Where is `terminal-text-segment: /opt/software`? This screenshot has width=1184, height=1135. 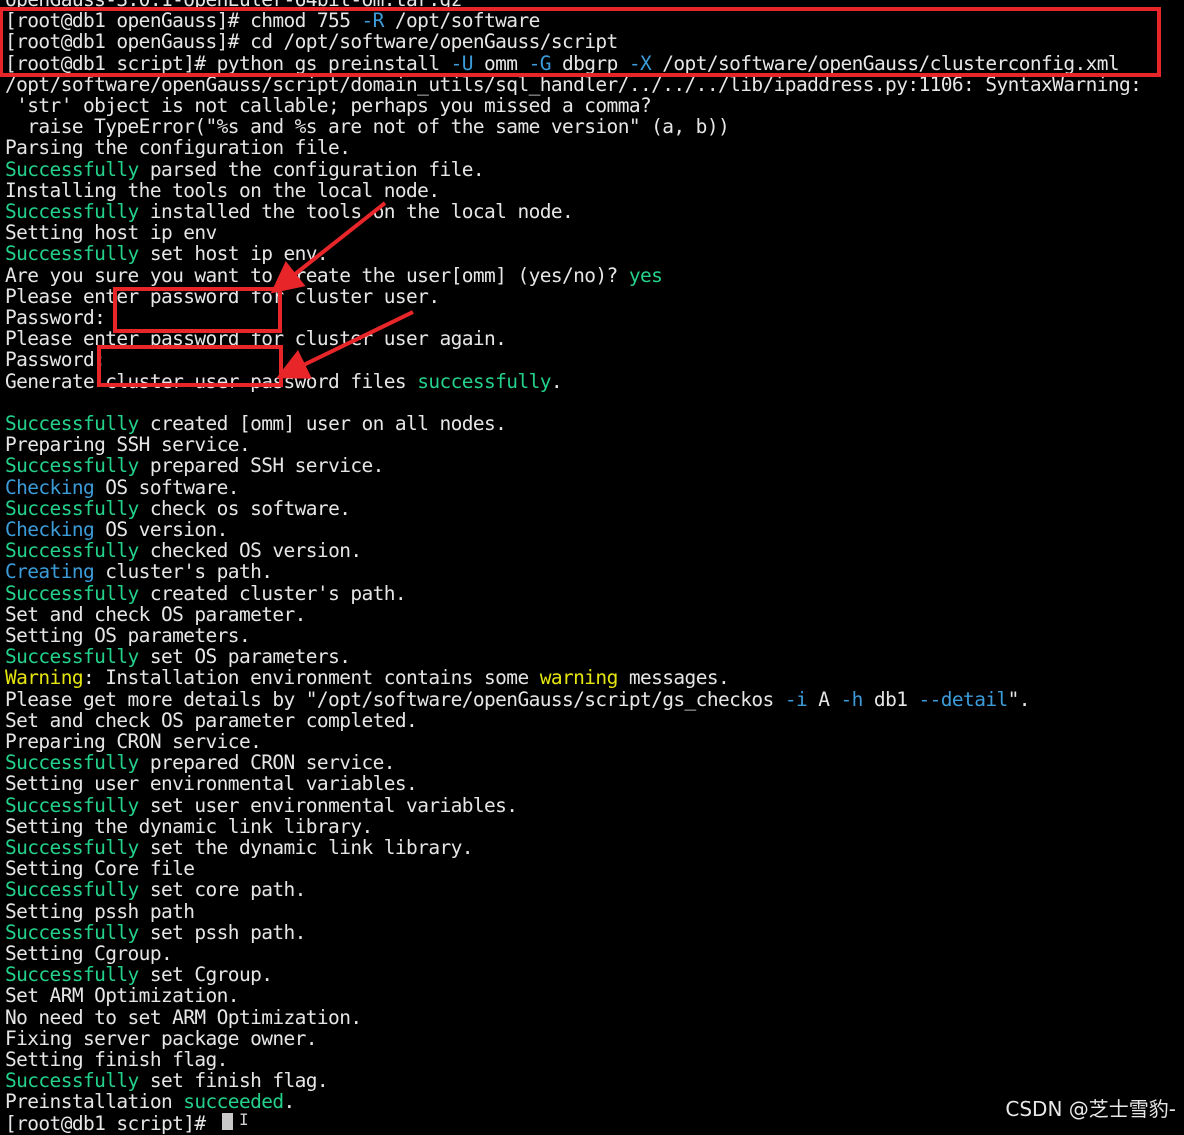
terminal-text-segment: /opt/software is located at coordinates (461, 21).